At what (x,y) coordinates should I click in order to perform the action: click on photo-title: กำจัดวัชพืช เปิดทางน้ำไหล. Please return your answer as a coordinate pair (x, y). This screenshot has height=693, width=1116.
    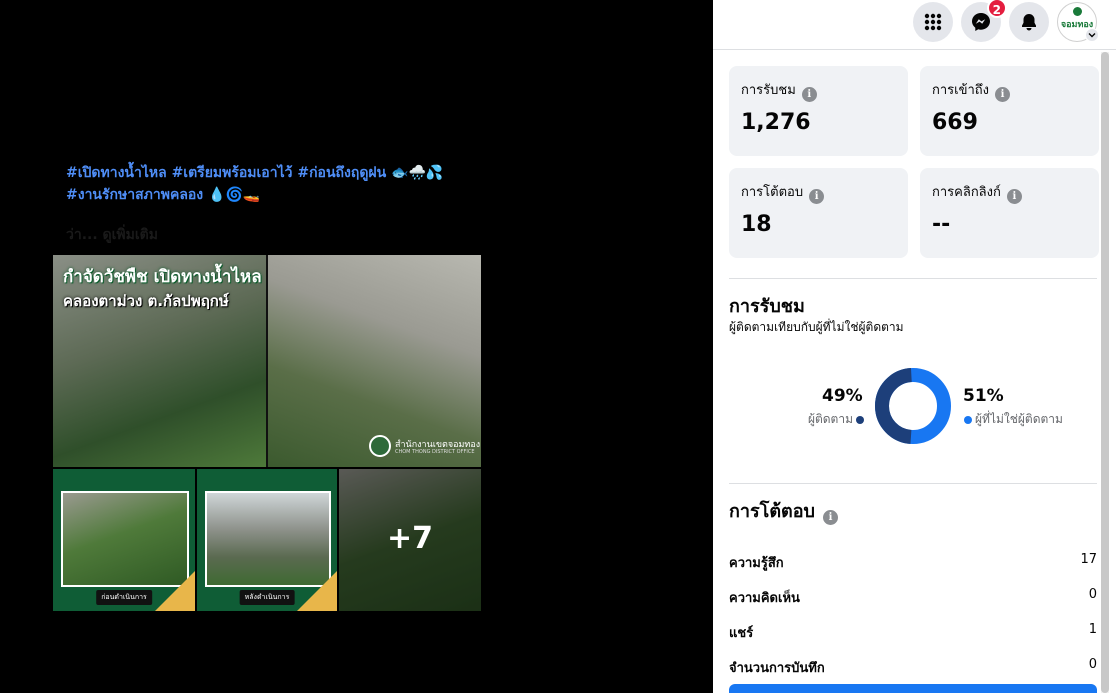
    Looking at the image, I should click on (162, 277).